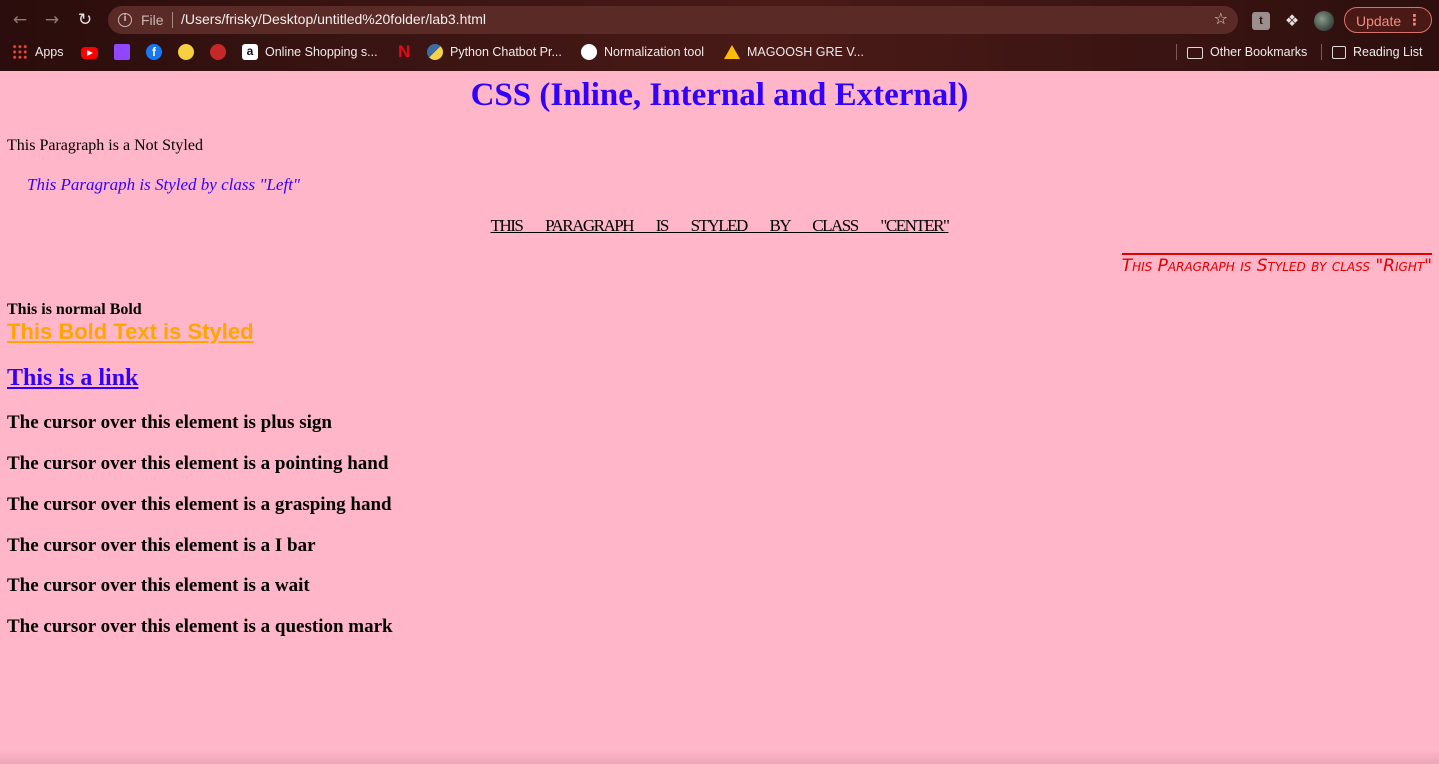 This screenshot has height=764, width=1439. I want to click on google-drive-icon, so click(732, 52).